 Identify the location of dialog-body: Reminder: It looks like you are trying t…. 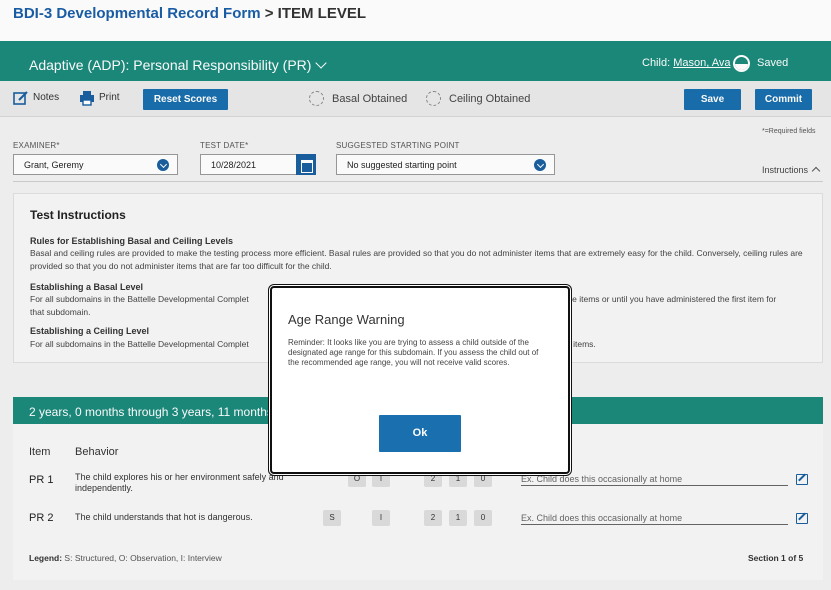
(413, 352).